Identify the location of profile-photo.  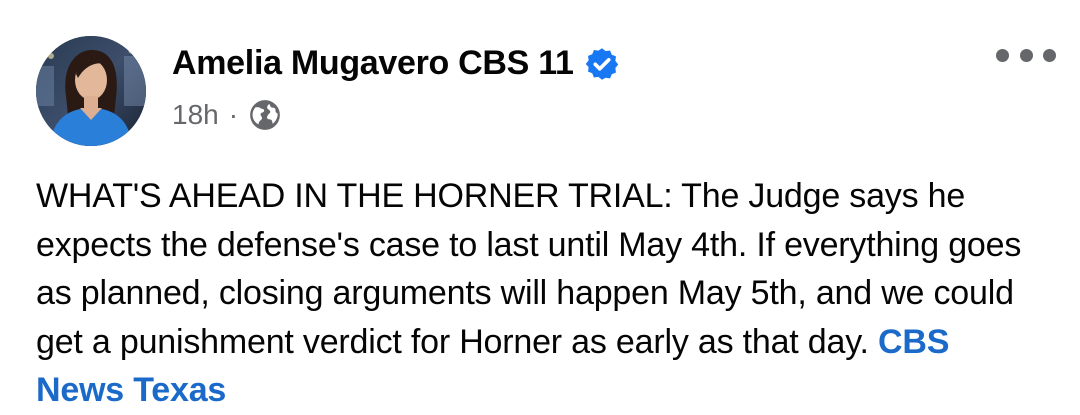
(91, 91).